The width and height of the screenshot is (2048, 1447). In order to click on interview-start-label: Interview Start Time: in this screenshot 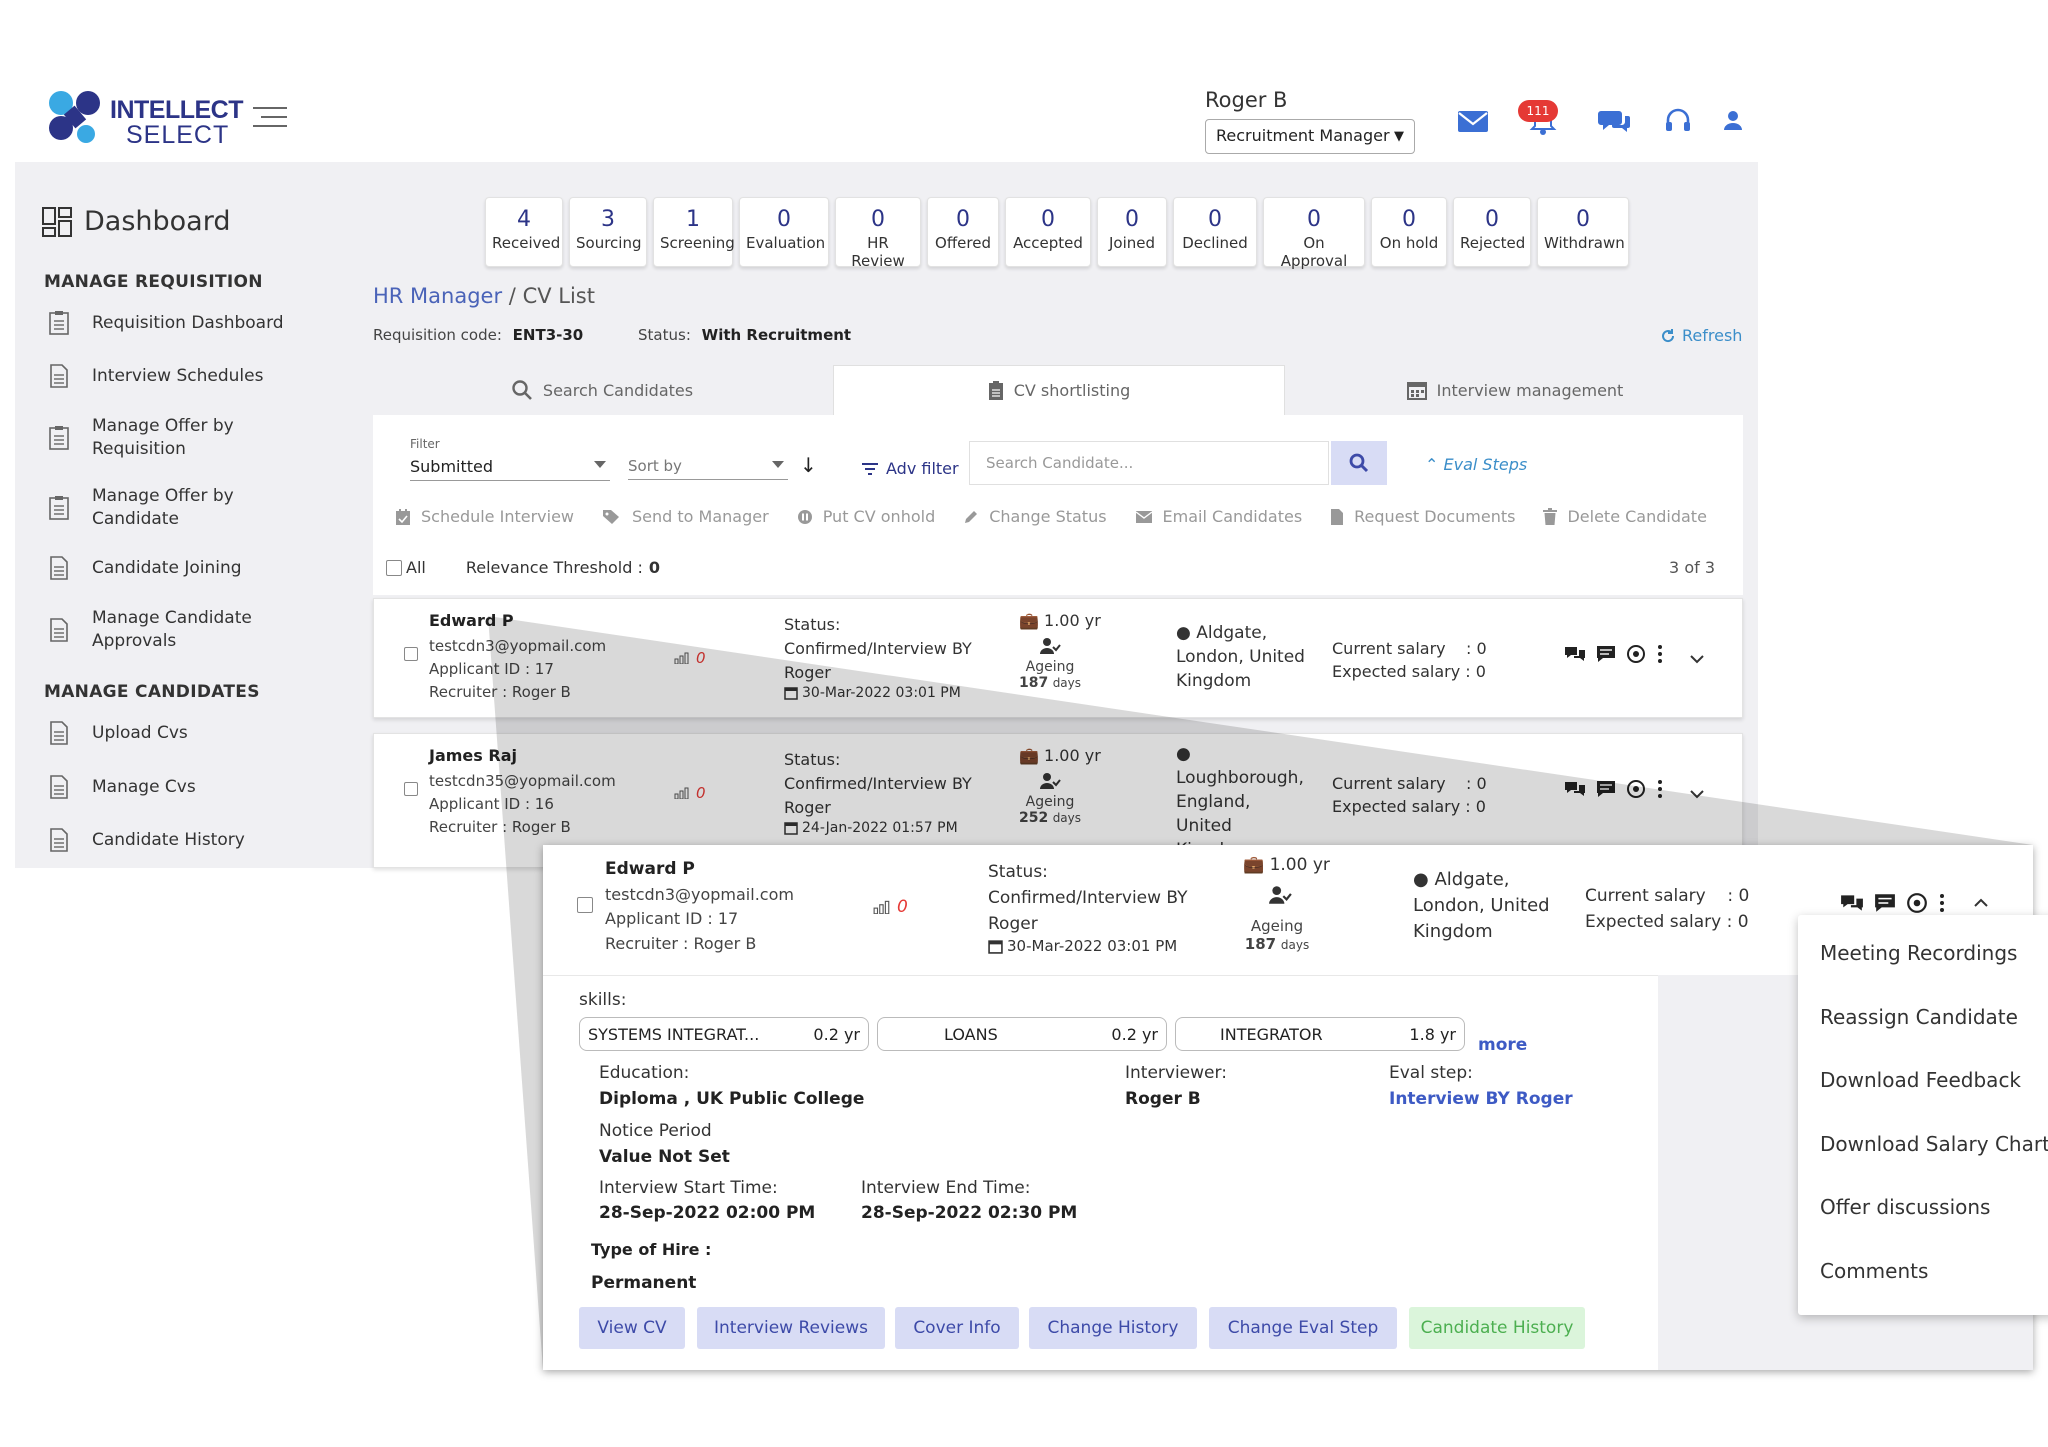, I will do `click(688, 1188)`.